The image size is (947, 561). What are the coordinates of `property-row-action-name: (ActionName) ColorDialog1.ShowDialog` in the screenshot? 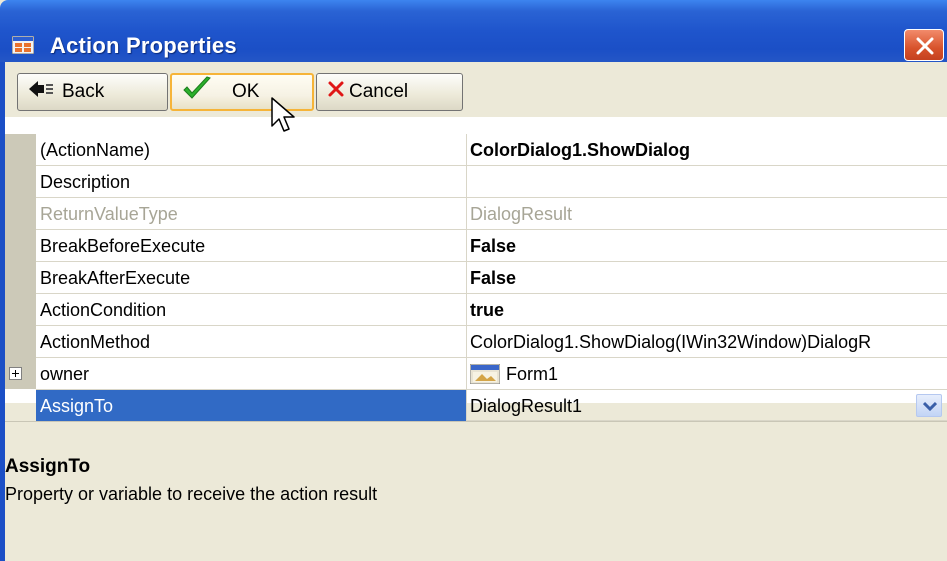 It's located at (491, 150).